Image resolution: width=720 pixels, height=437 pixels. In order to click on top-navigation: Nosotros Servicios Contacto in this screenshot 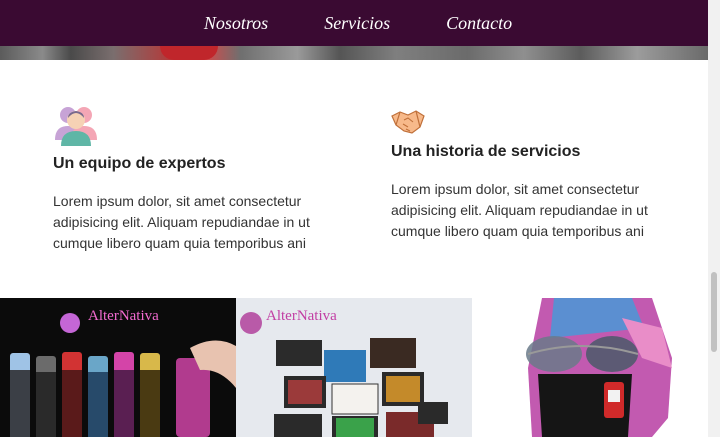, I will do `click(354, 23)`.